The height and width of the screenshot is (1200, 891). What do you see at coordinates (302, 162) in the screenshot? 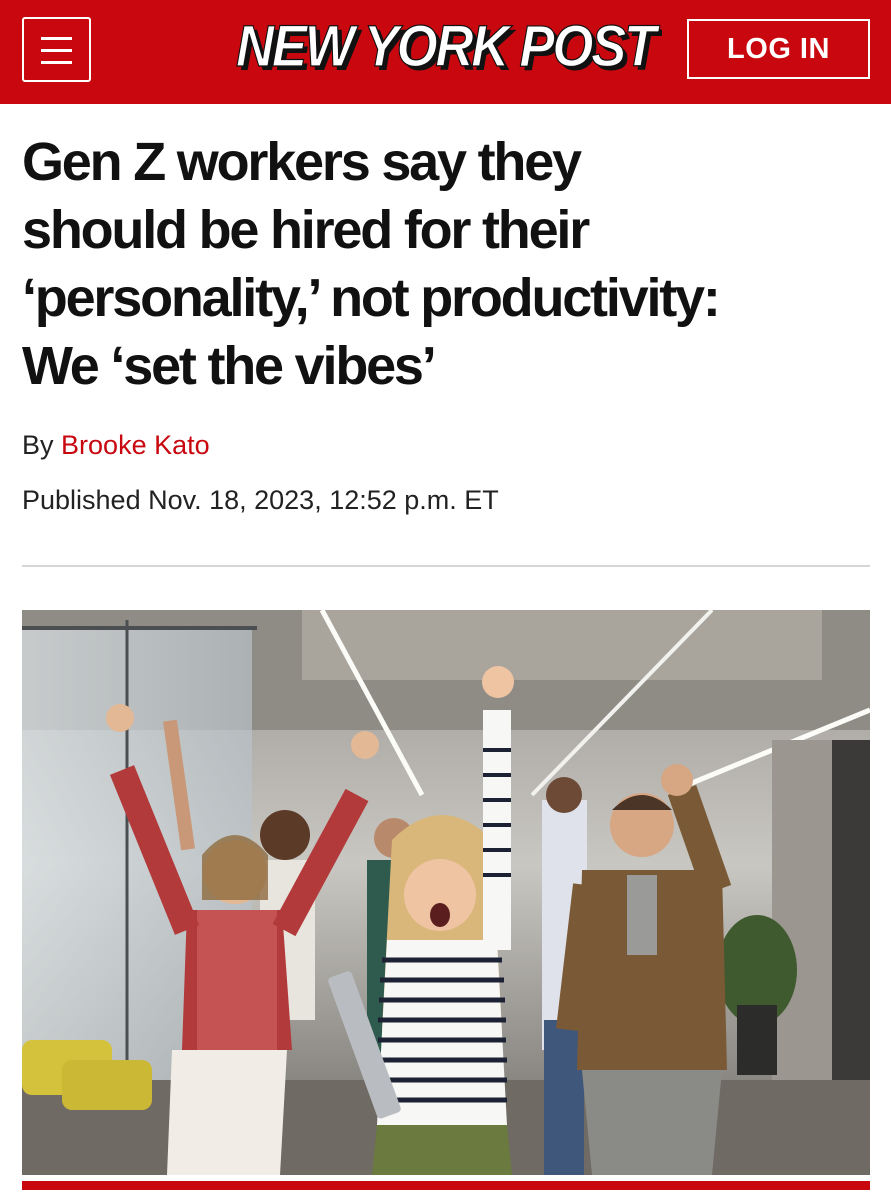
I see `headline-line: Gen Z workers say they` at bounding box center [302, 162].